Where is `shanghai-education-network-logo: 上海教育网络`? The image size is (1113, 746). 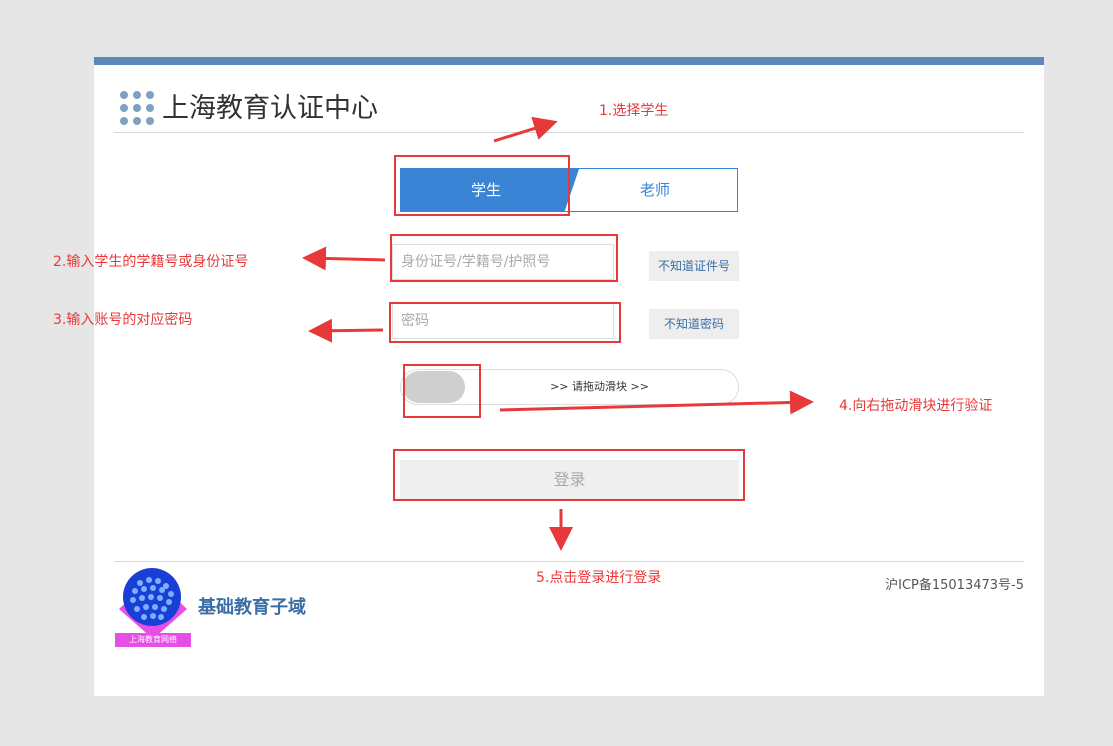 shanghai-education-network-logo: 上海教育网络 is located at coordinates (153, 607).